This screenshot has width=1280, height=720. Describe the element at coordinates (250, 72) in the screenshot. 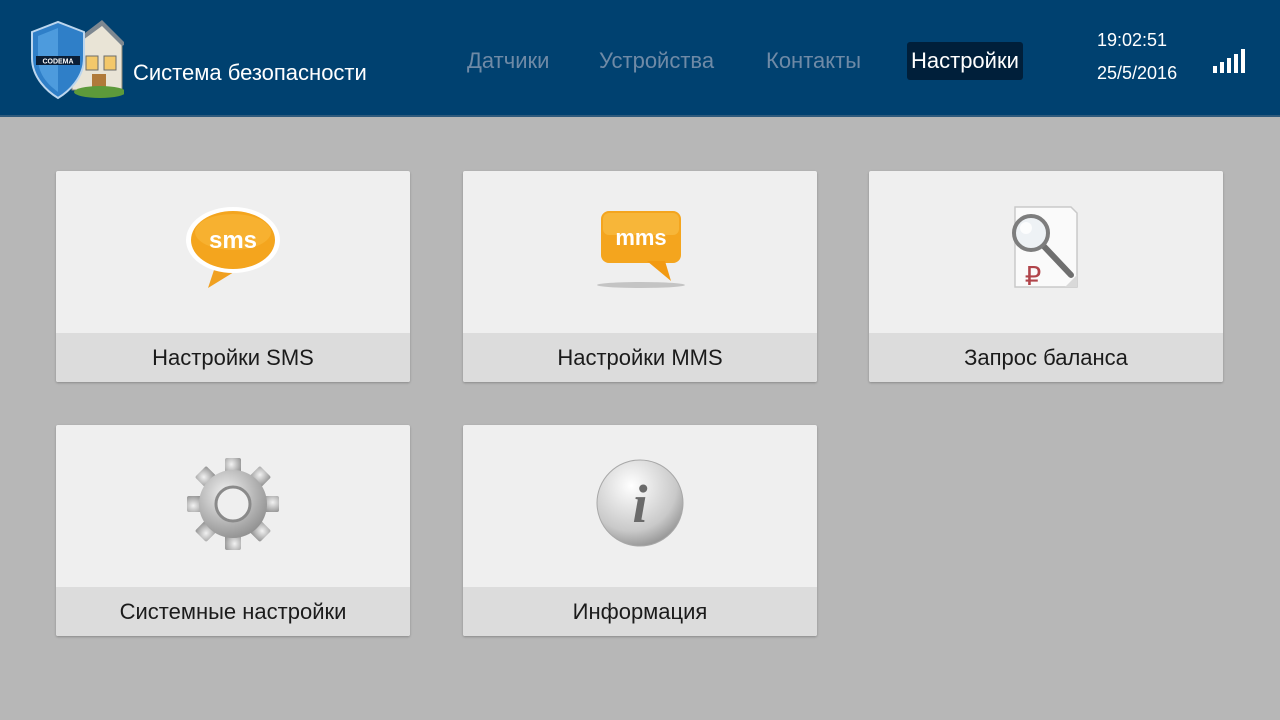

I see `app-title: Система безопасности` at that location.